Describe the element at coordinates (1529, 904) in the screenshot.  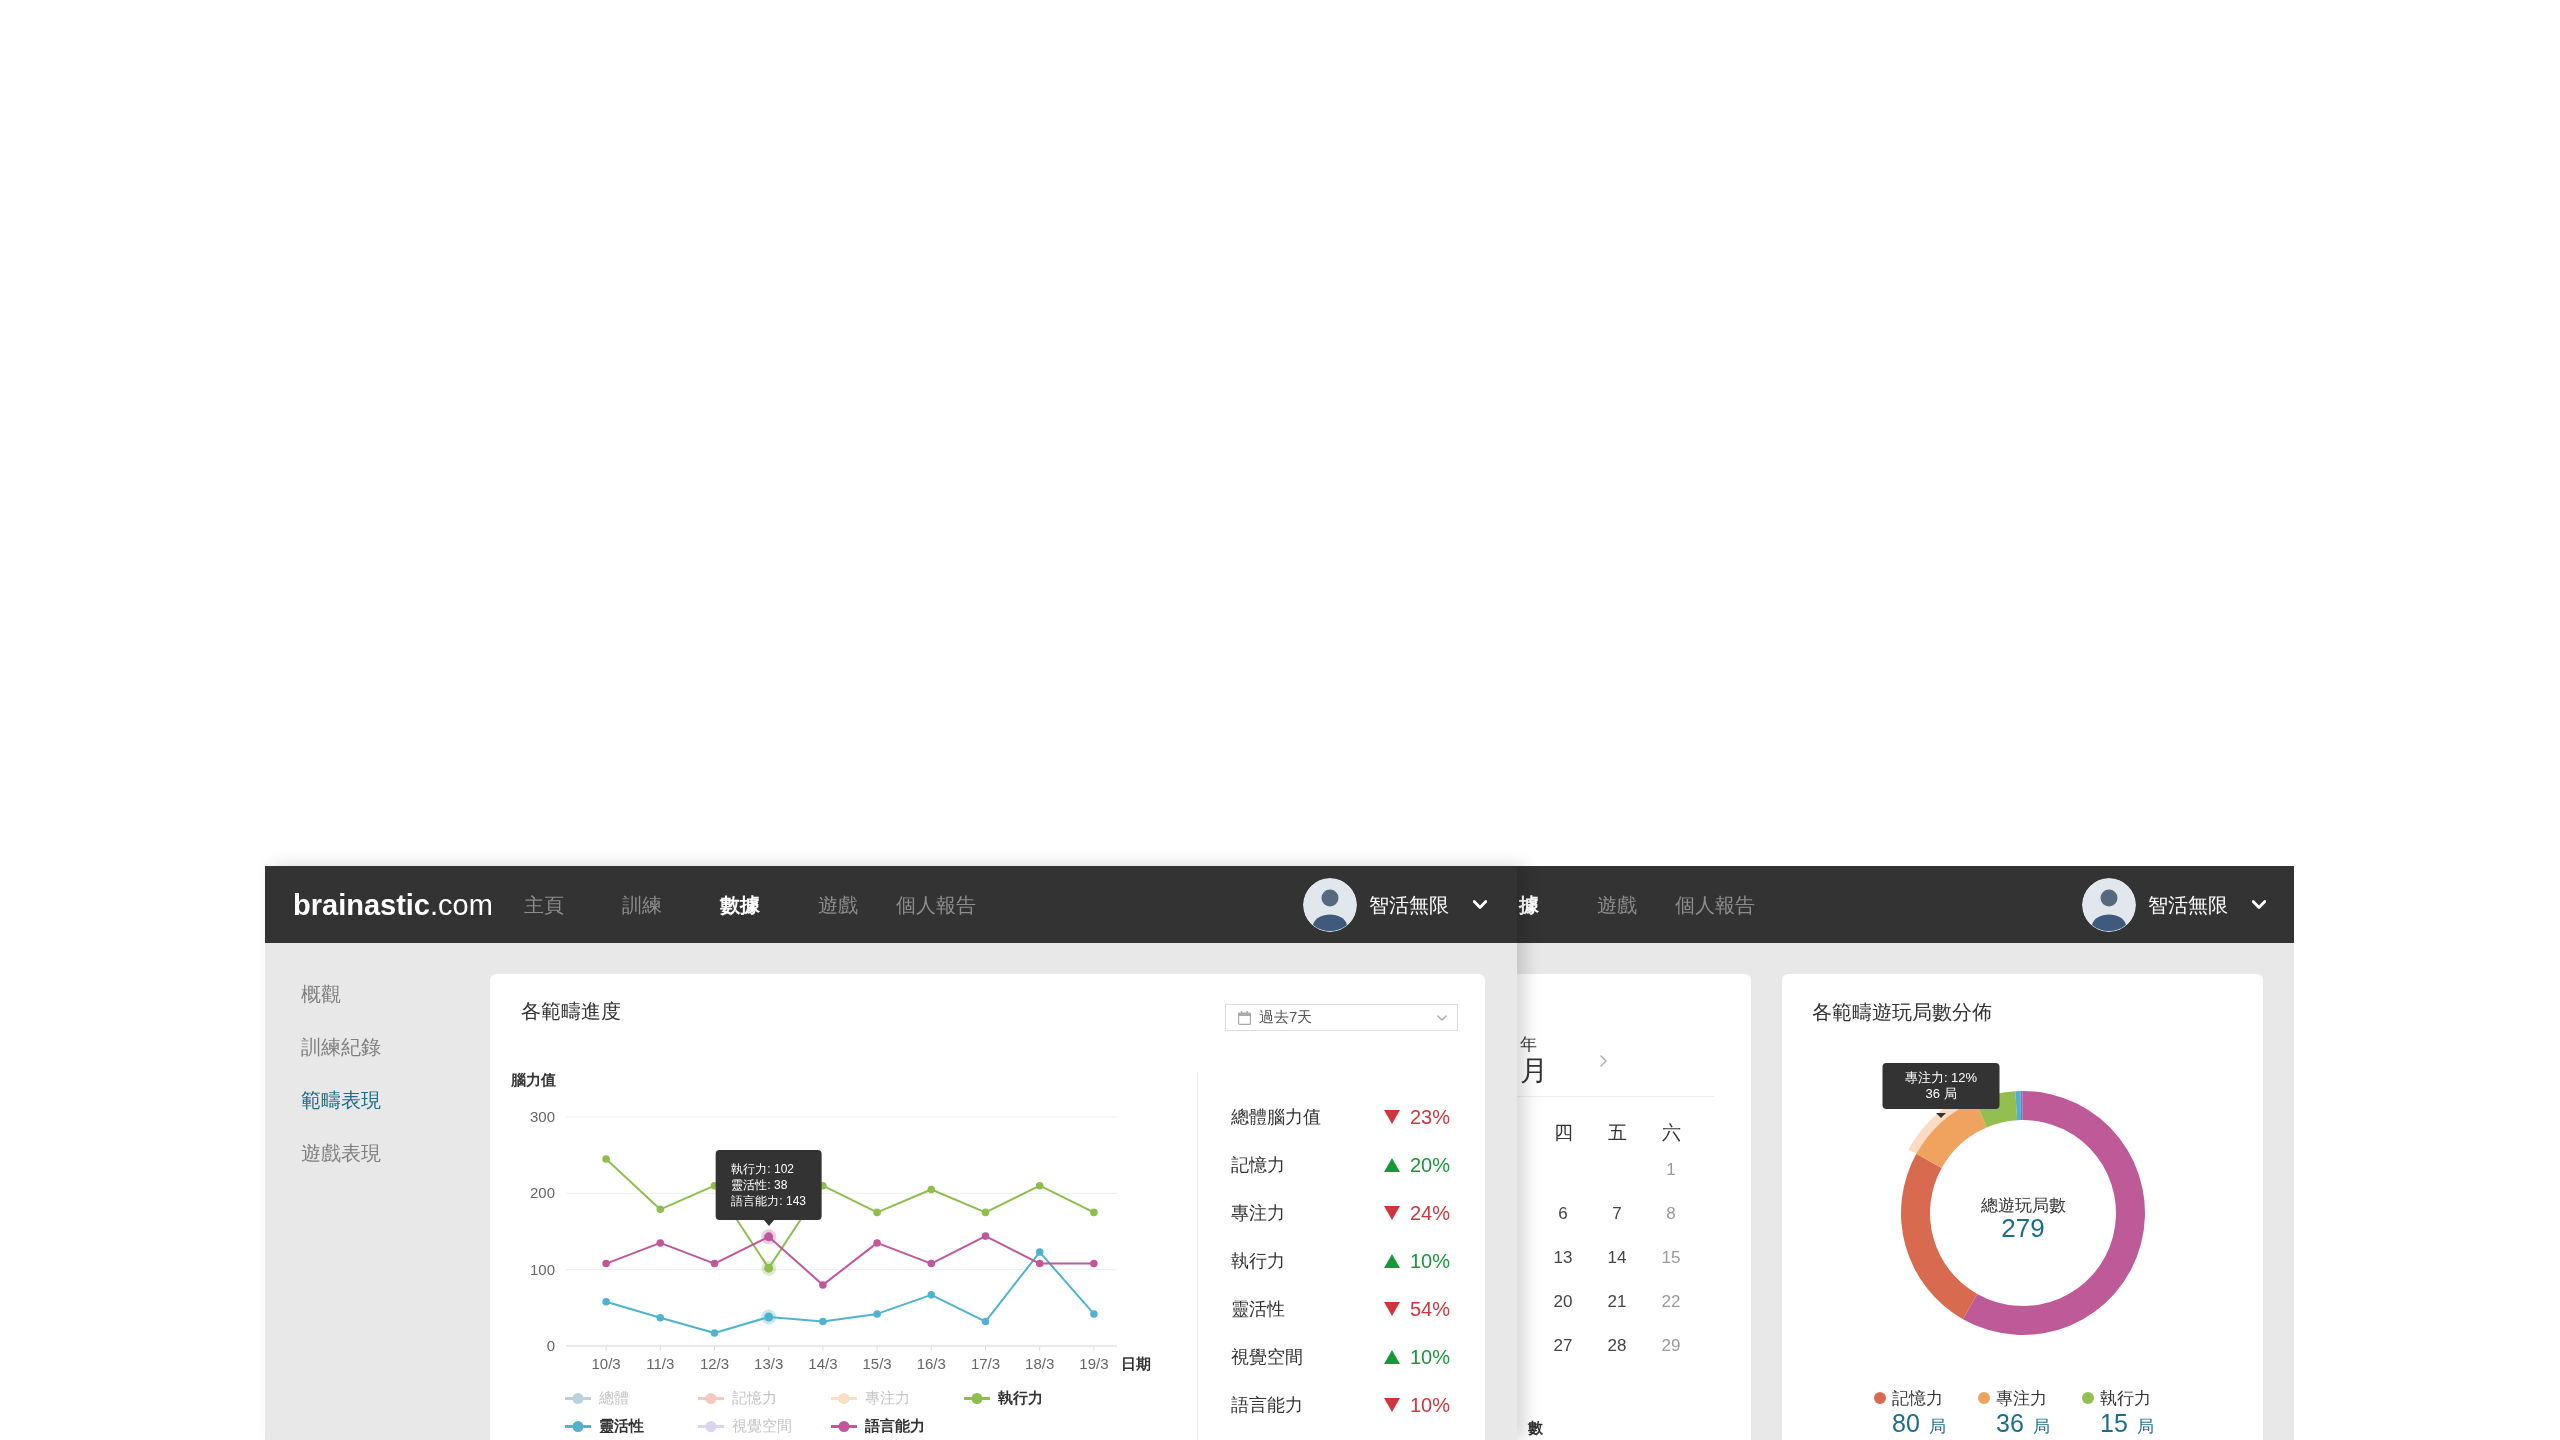
I see `nav-link: 據` at that location.